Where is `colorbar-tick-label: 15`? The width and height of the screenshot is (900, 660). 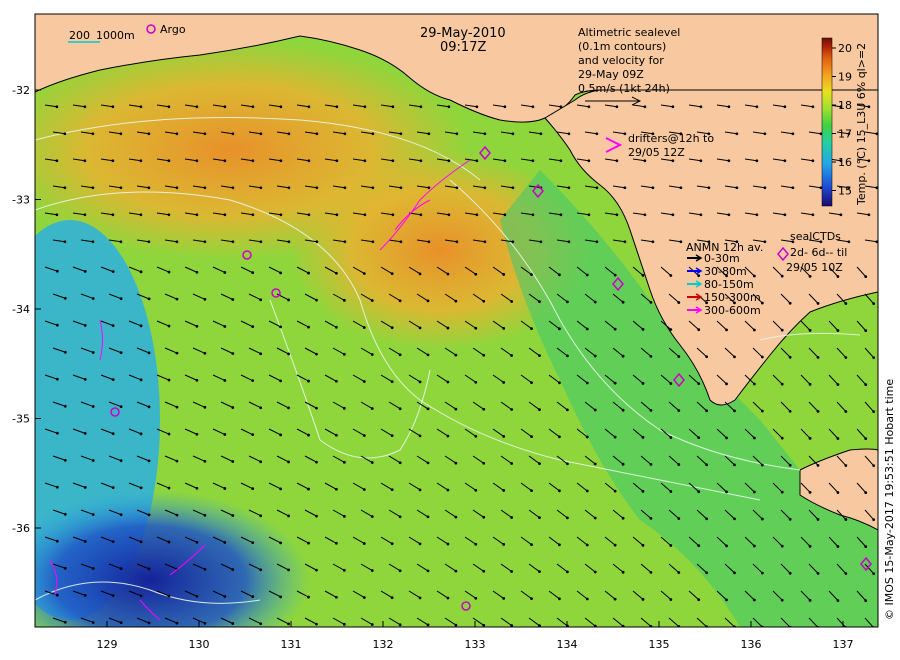 colorbar-tick-label: 15 is located at coordinates (845, 191).